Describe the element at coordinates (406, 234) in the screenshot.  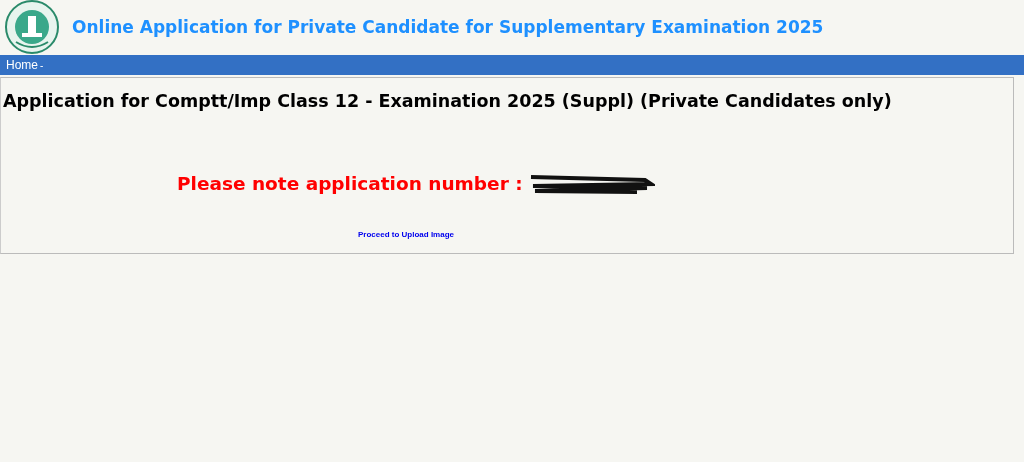
I see `upload-image-link: Proceed to Upload Image` at that location.